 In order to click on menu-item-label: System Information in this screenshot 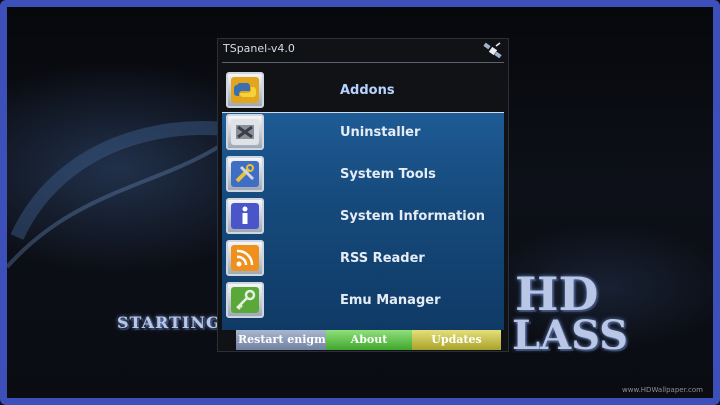, I will do `click(412, 216)`.